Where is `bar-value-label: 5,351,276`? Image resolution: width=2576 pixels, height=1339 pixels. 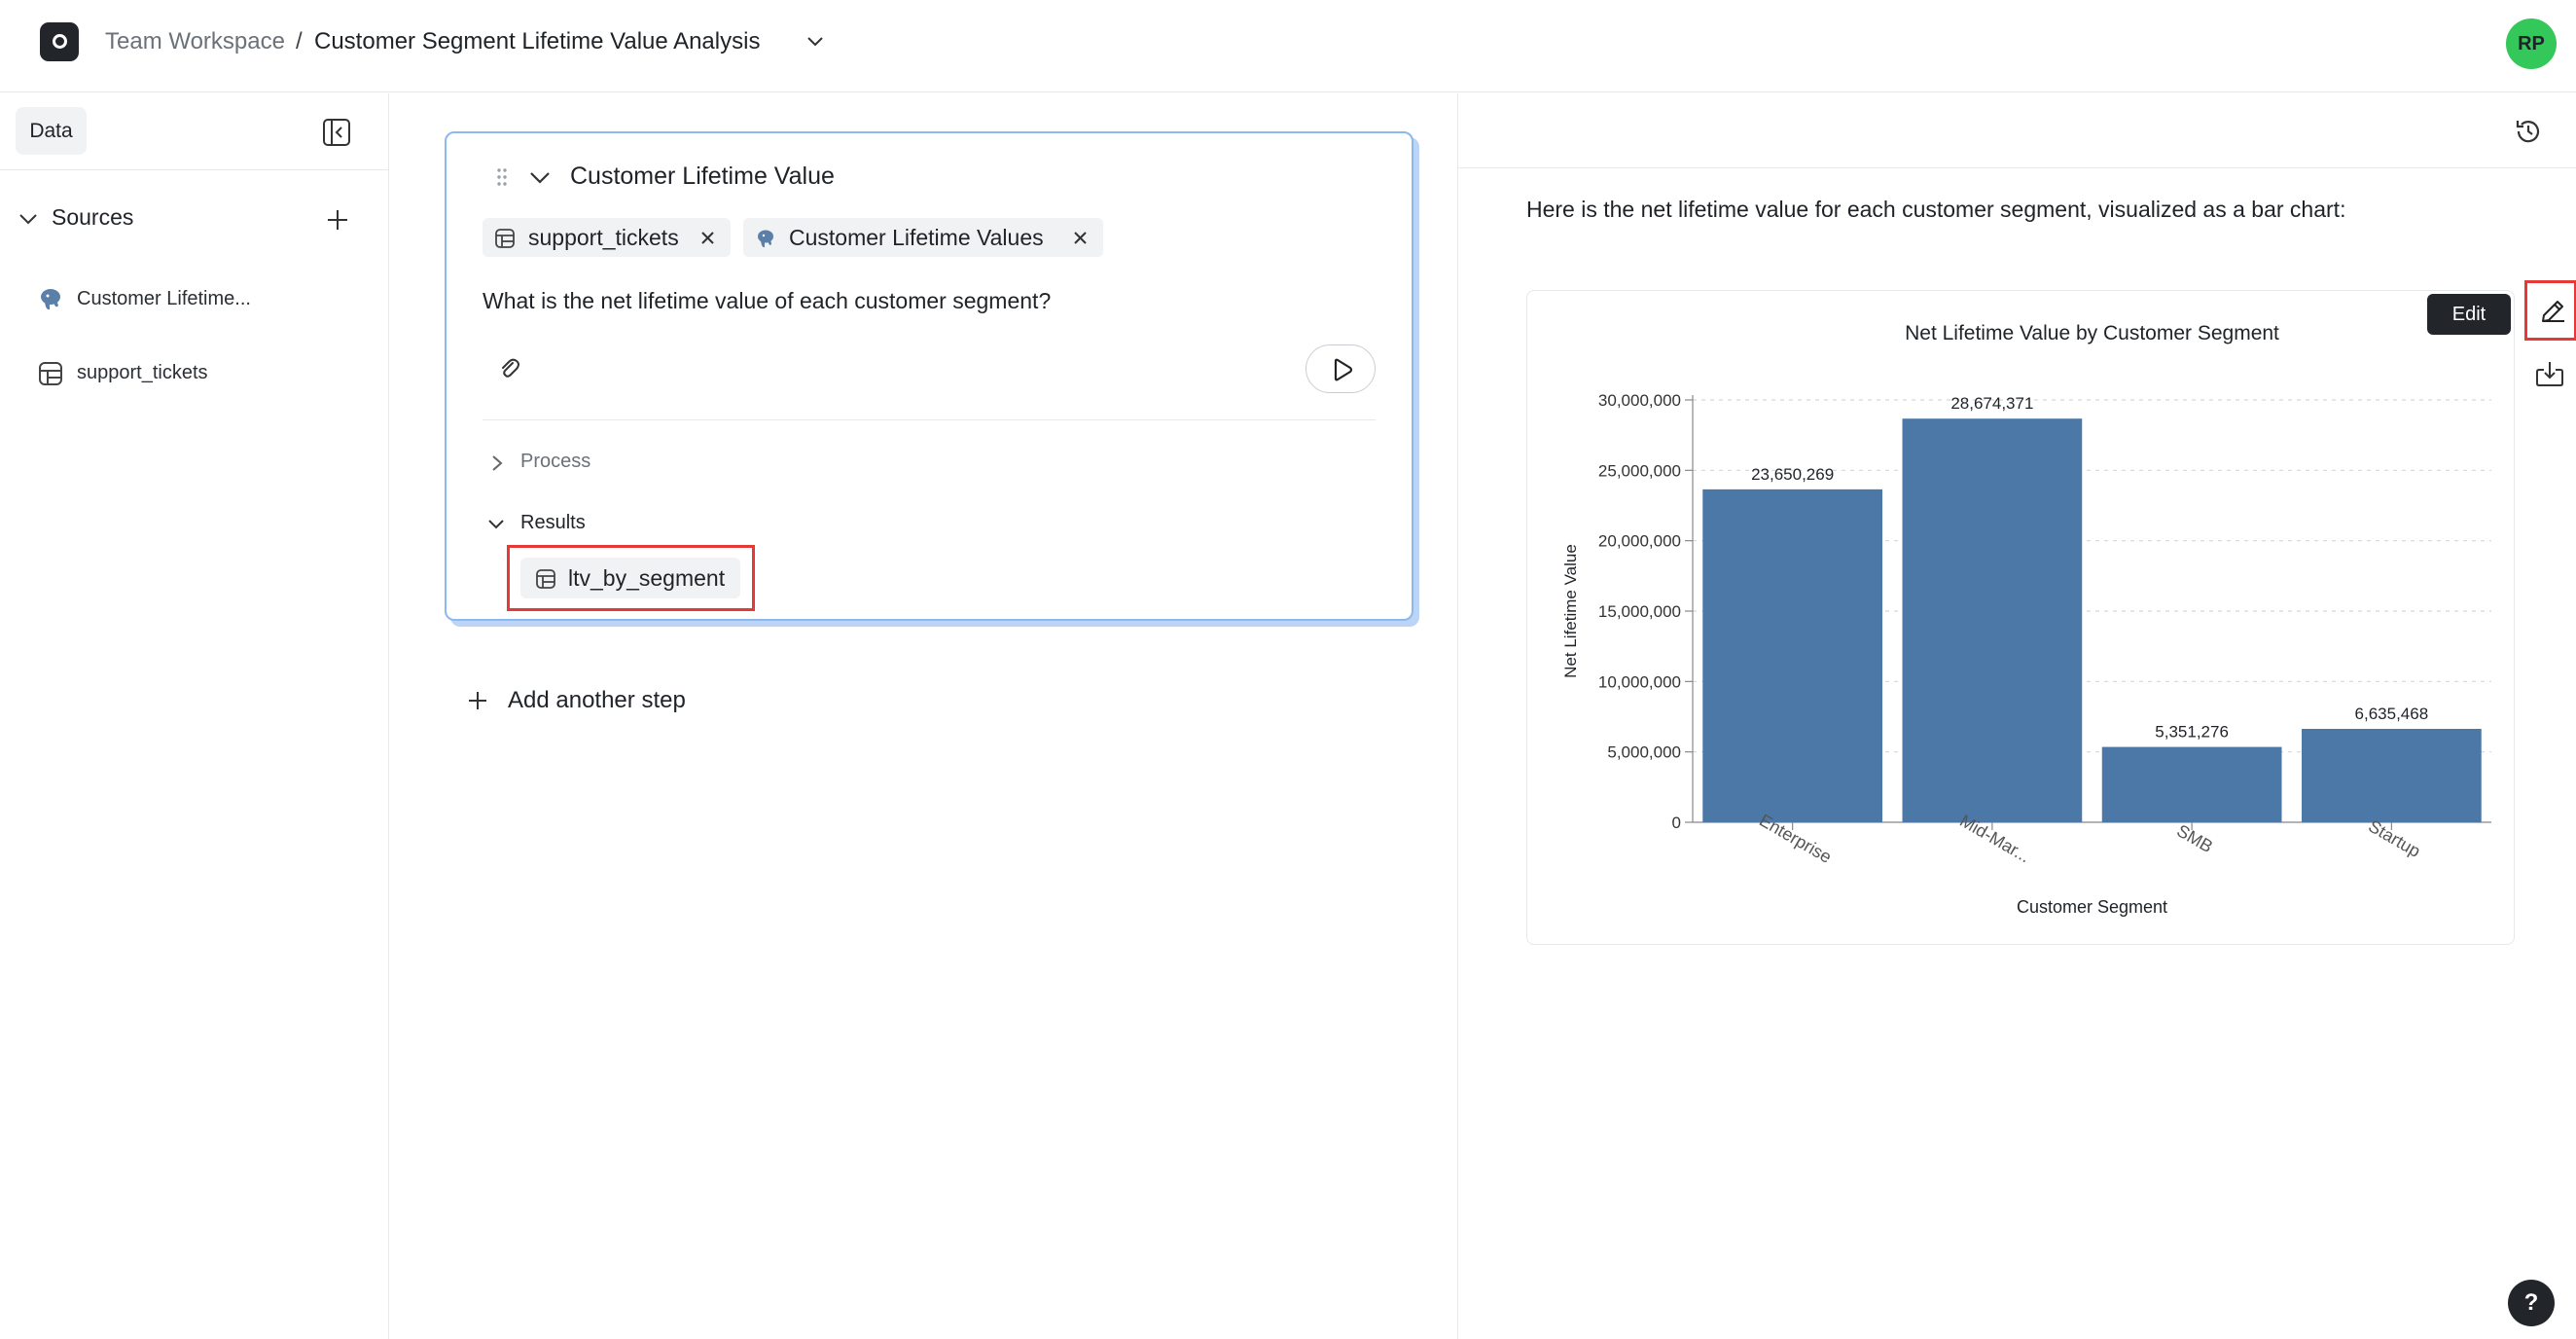 bar-value-label: 5,351,276 is located at coordinates (2192, 732).